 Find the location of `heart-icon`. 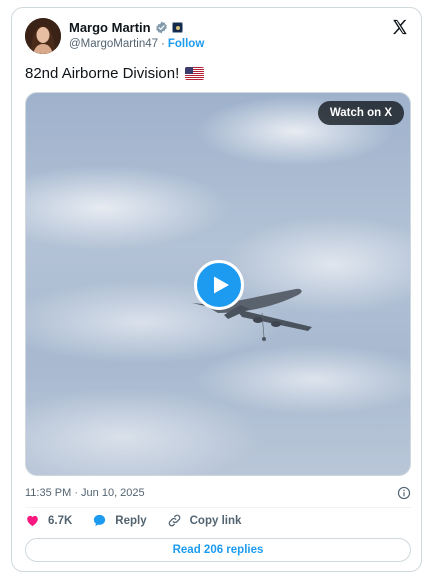

heart-icon is located at coordinates (32, 521).